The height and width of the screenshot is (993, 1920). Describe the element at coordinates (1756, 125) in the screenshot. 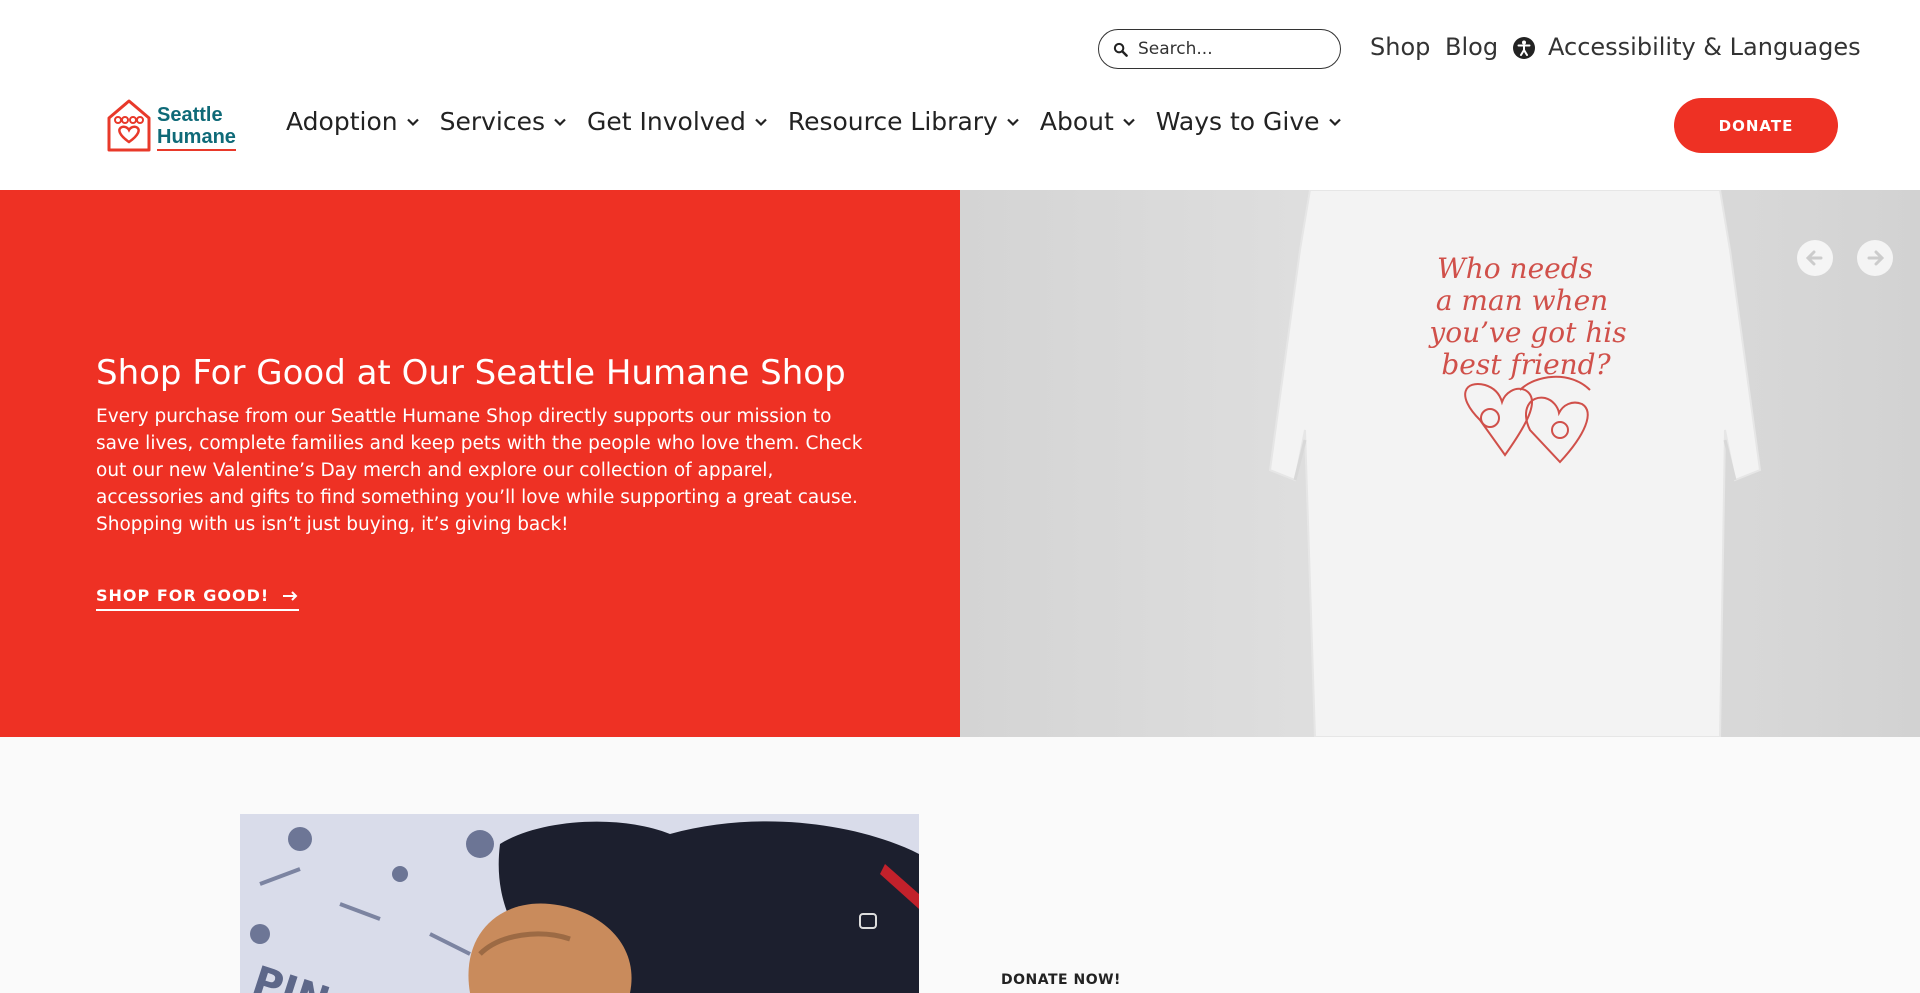

I see `donate-button: DONATE` at that location.